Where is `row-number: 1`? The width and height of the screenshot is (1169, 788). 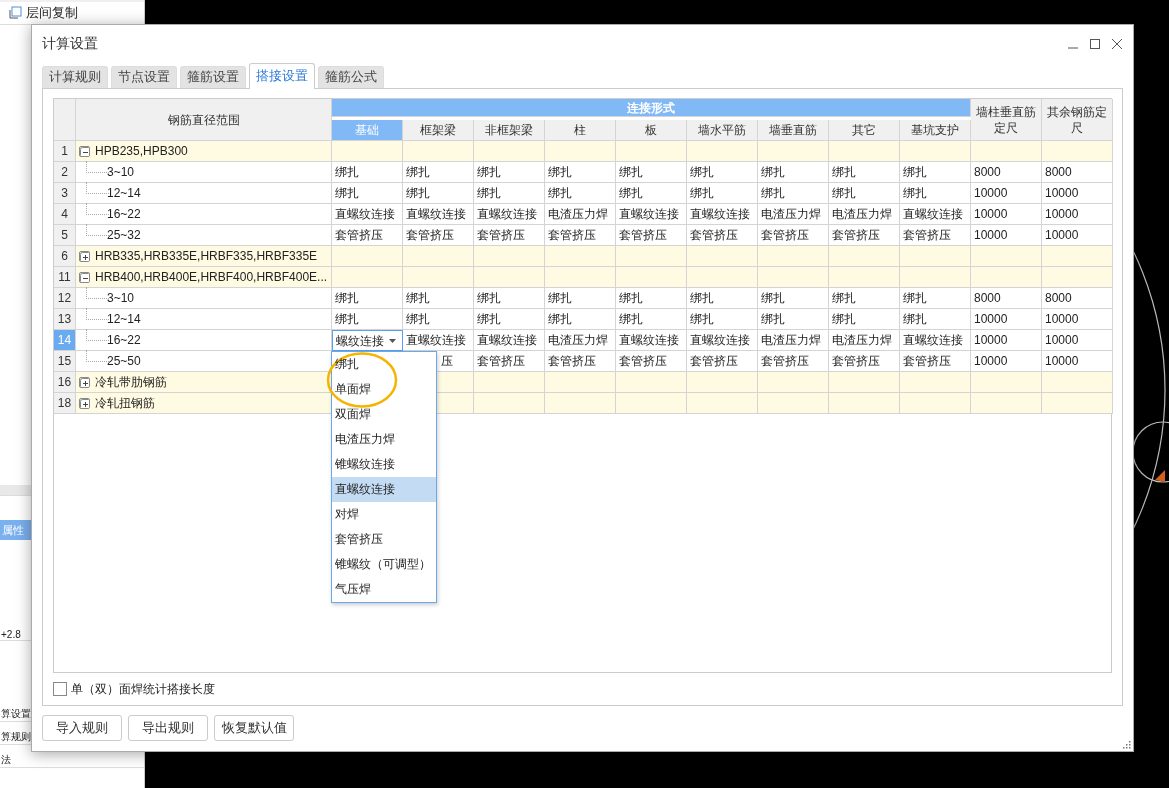 row-number: 1 is located at coordinates (65, 151).